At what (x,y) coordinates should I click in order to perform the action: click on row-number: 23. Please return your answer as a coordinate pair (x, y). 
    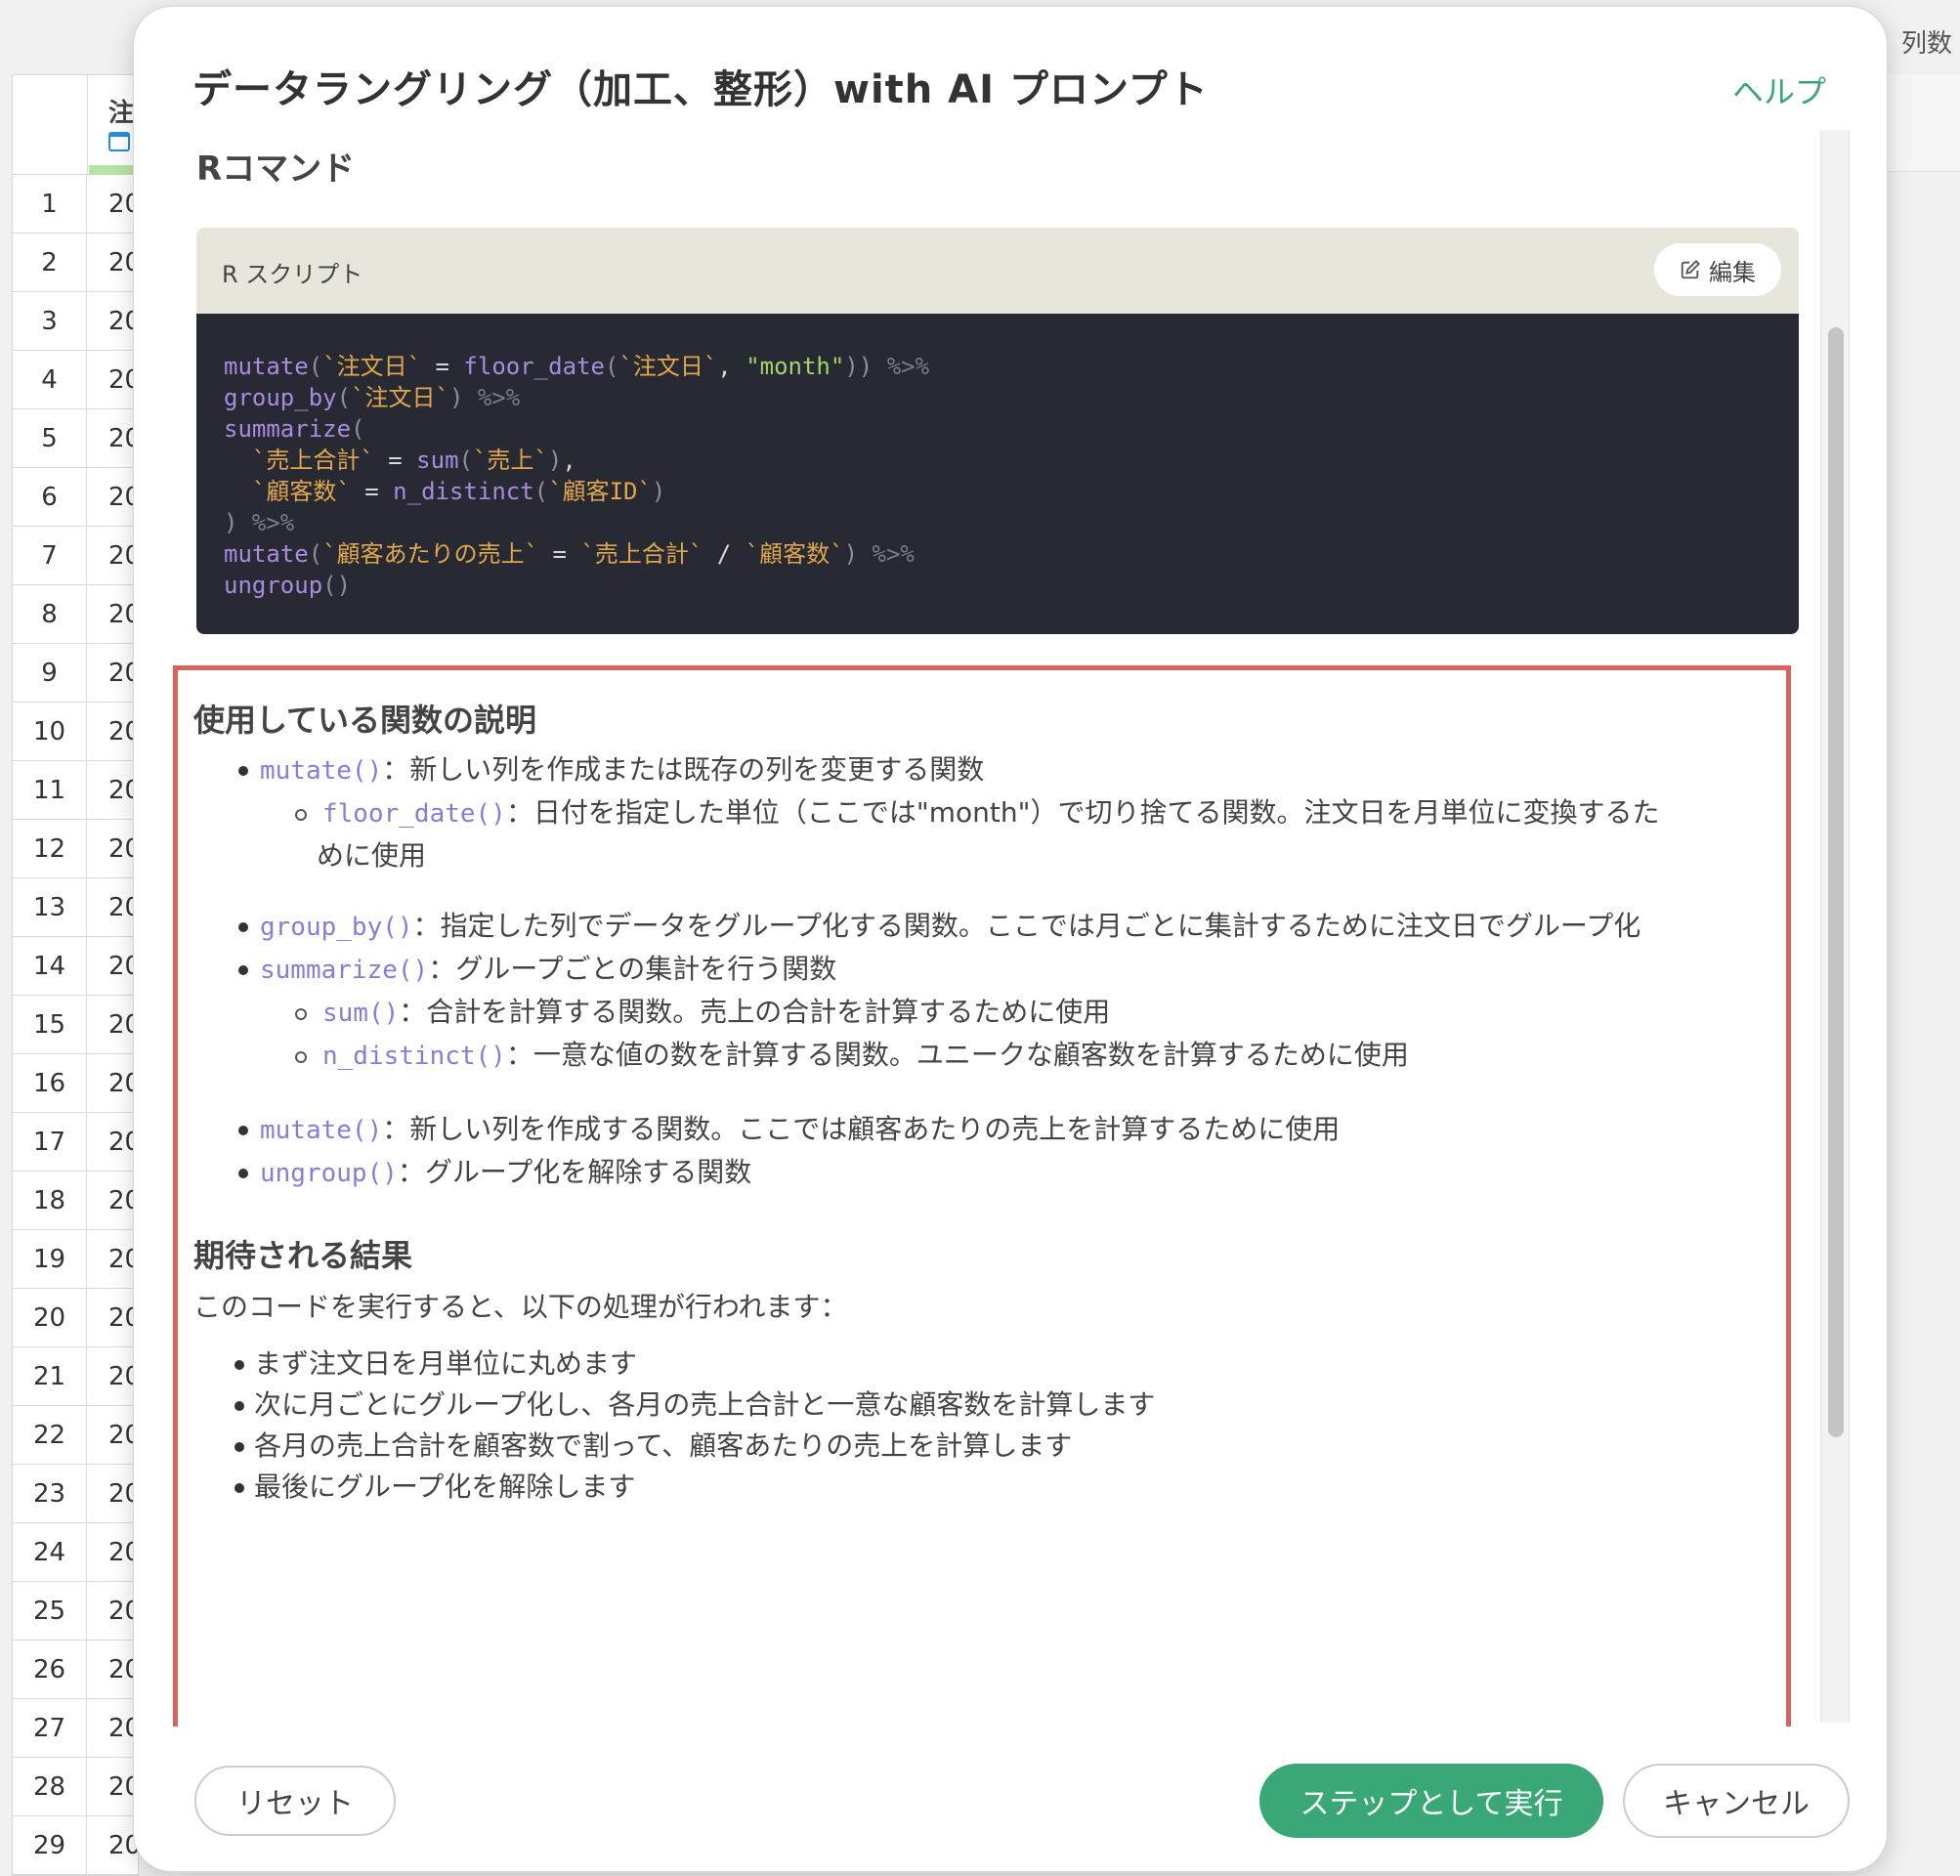
    Looking at the image, I should click on (50, 1494).